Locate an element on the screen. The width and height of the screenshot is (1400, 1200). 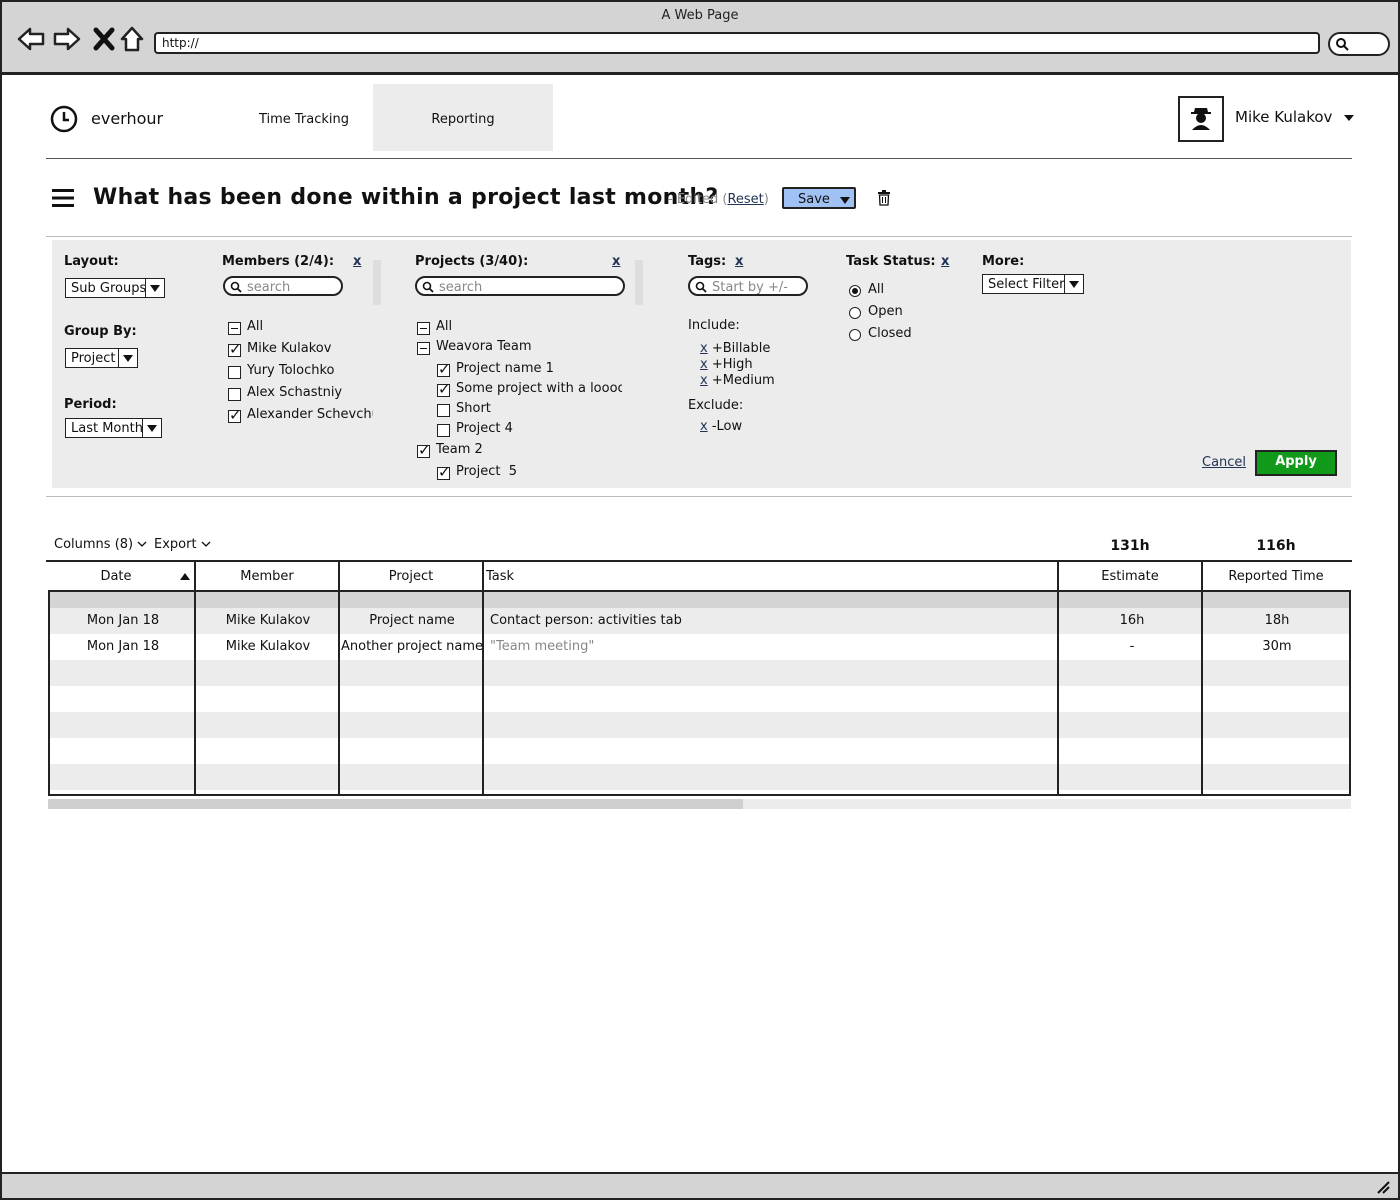
member-checkbox-all is located at coordinates (234, 328).